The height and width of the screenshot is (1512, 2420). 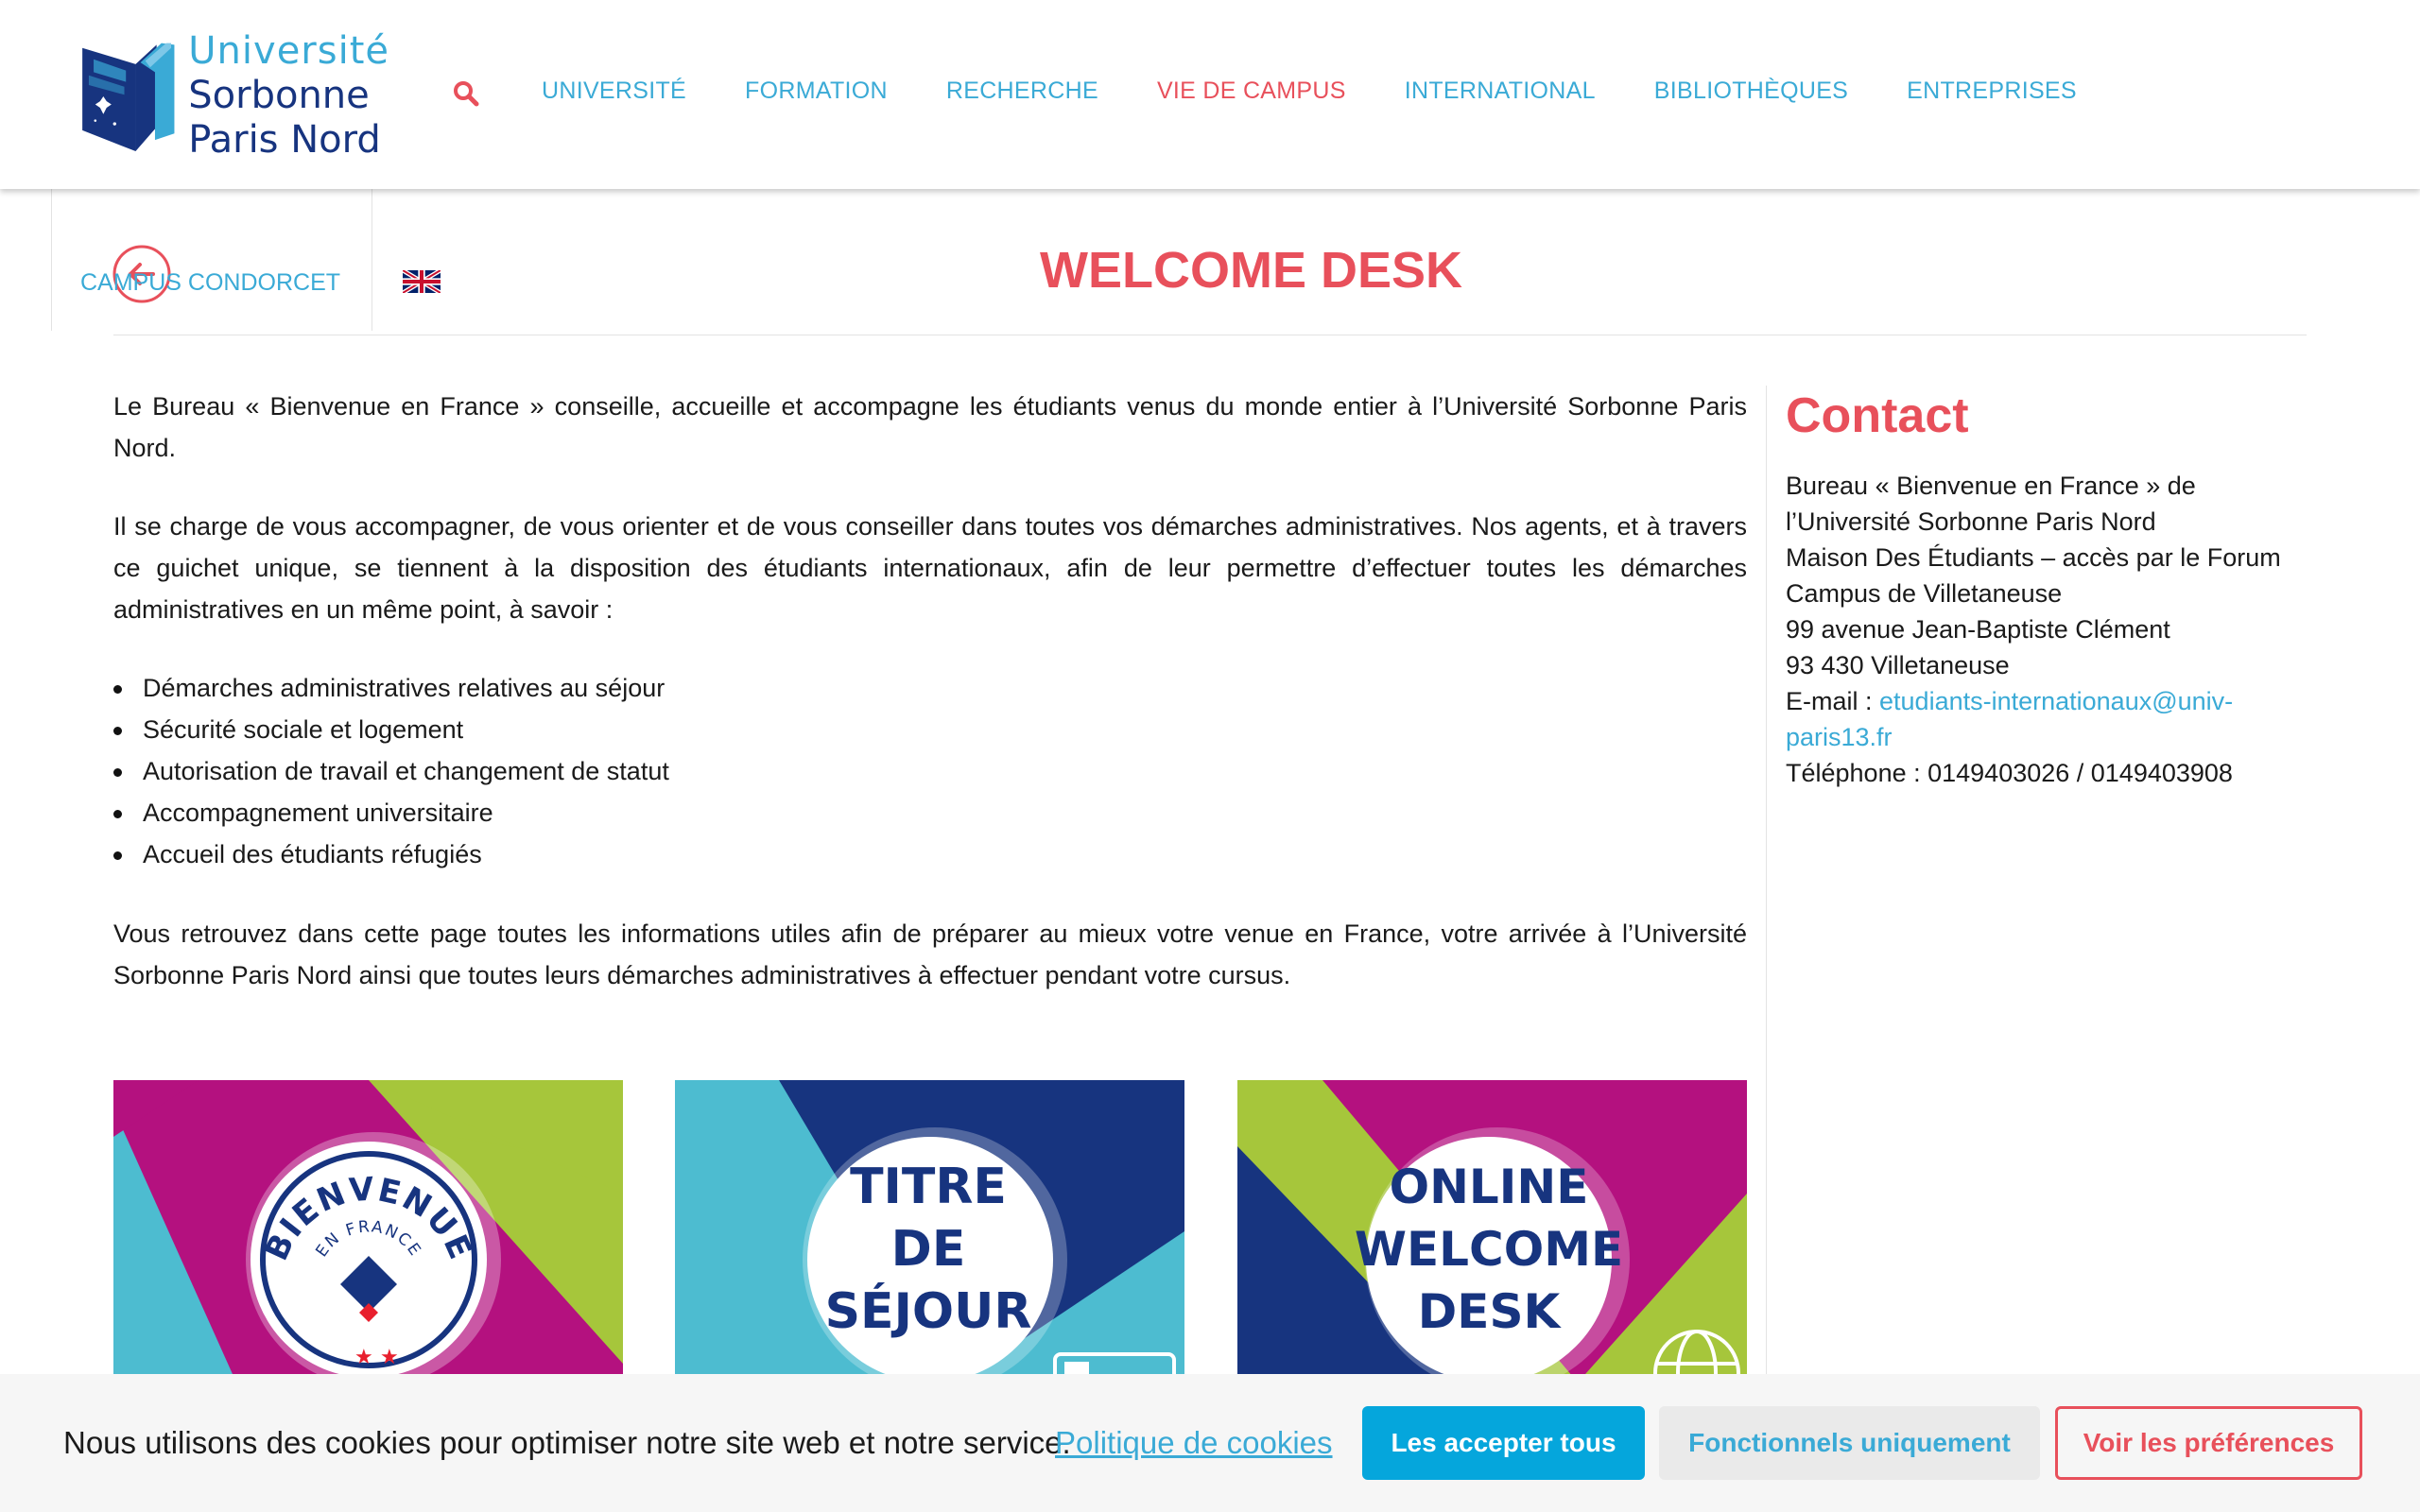 I want to click on nav-item-recherche: RECHERCHE, so click(x=1022, y=91).